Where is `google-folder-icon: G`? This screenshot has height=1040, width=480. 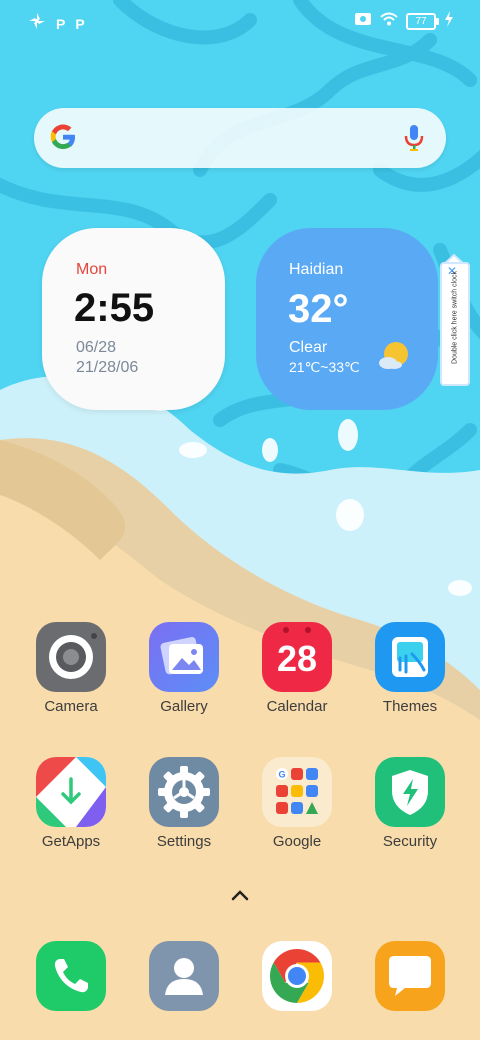 google-folder-icon: G is located at coordinates (297, 792).